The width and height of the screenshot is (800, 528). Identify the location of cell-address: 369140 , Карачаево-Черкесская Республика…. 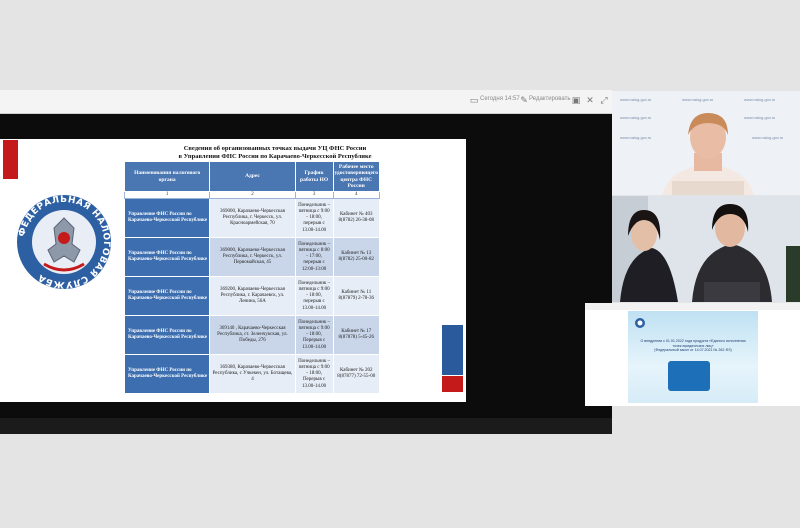
(252, 335).